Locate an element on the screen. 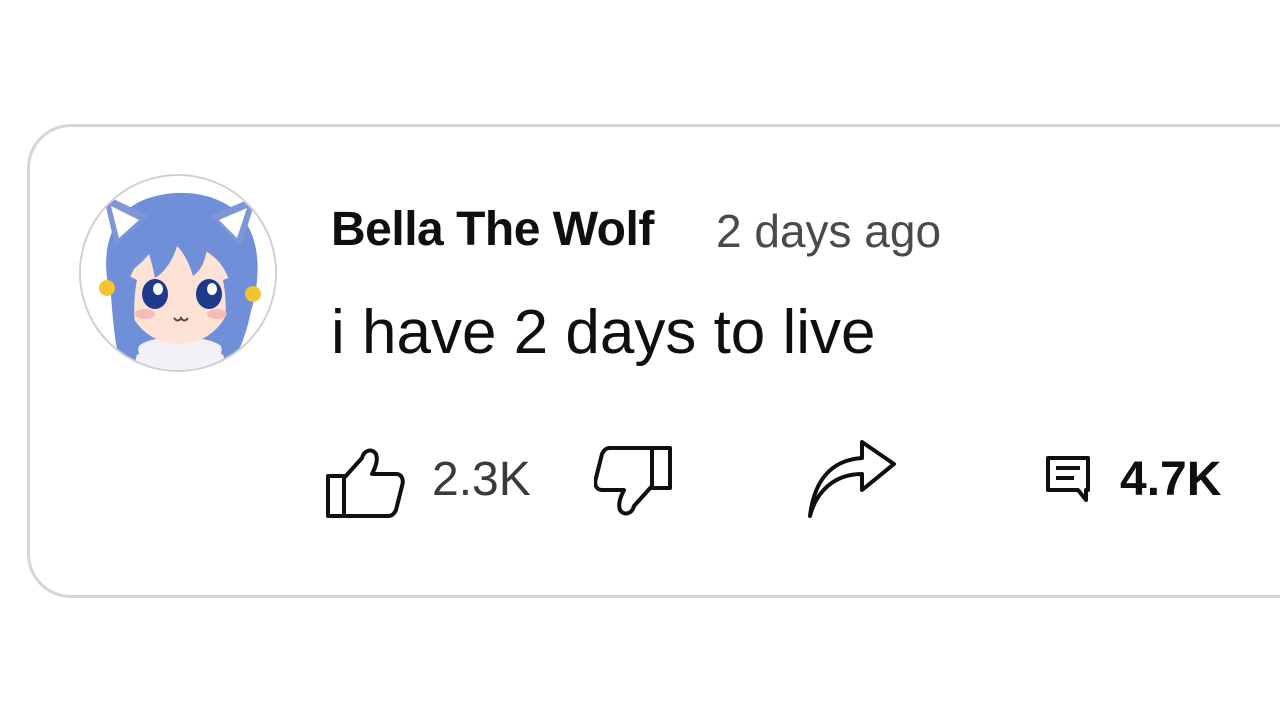 The height and width of the screenshot is (720, 1280). avatar-image is located at coordinates (178, 273).